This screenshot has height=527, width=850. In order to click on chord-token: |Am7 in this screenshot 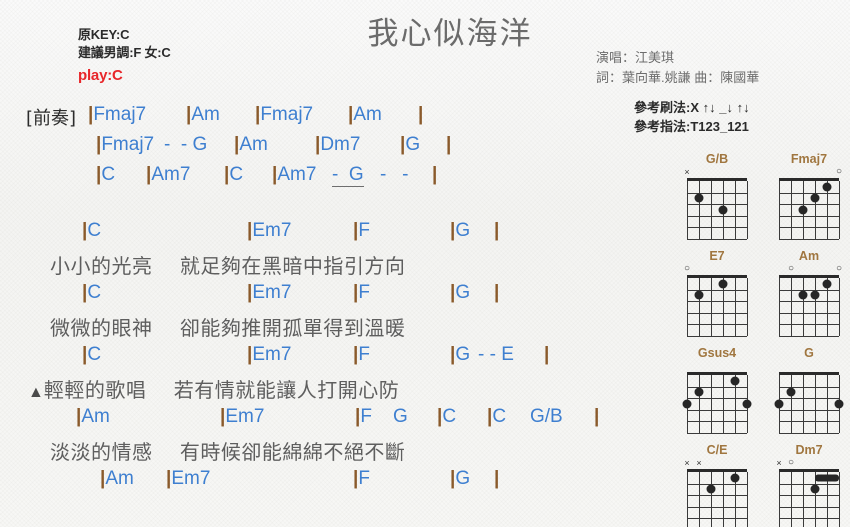, I will do `click(168, 175)`.